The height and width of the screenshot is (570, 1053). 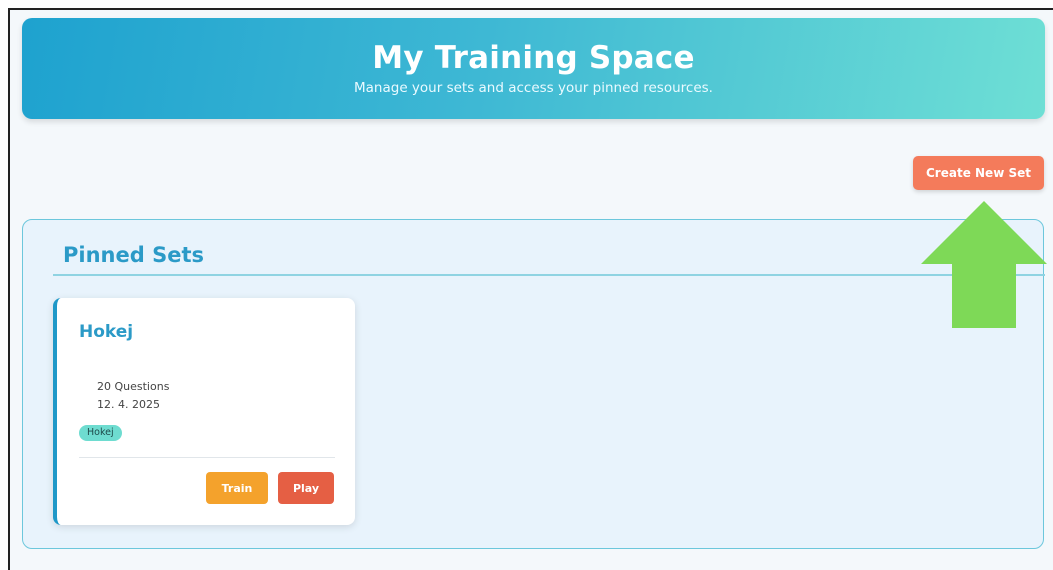 I want to click on question-count: 20 Questions, so click(x=133, y=386).